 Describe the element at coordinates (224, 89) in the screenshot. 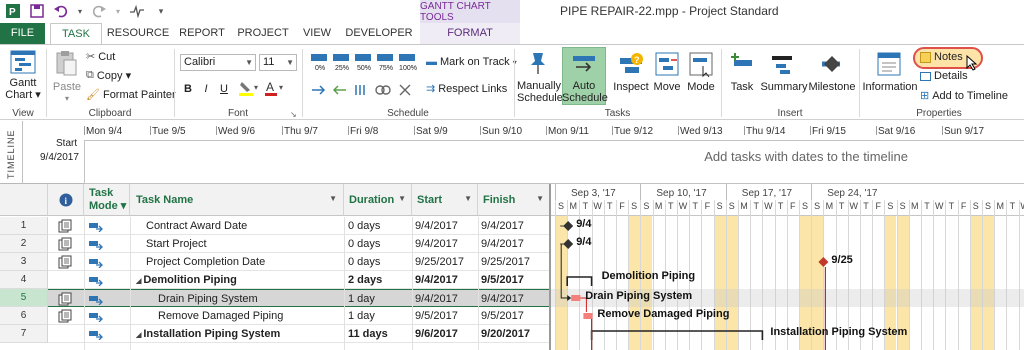

I see `underline-button: U` at that location.